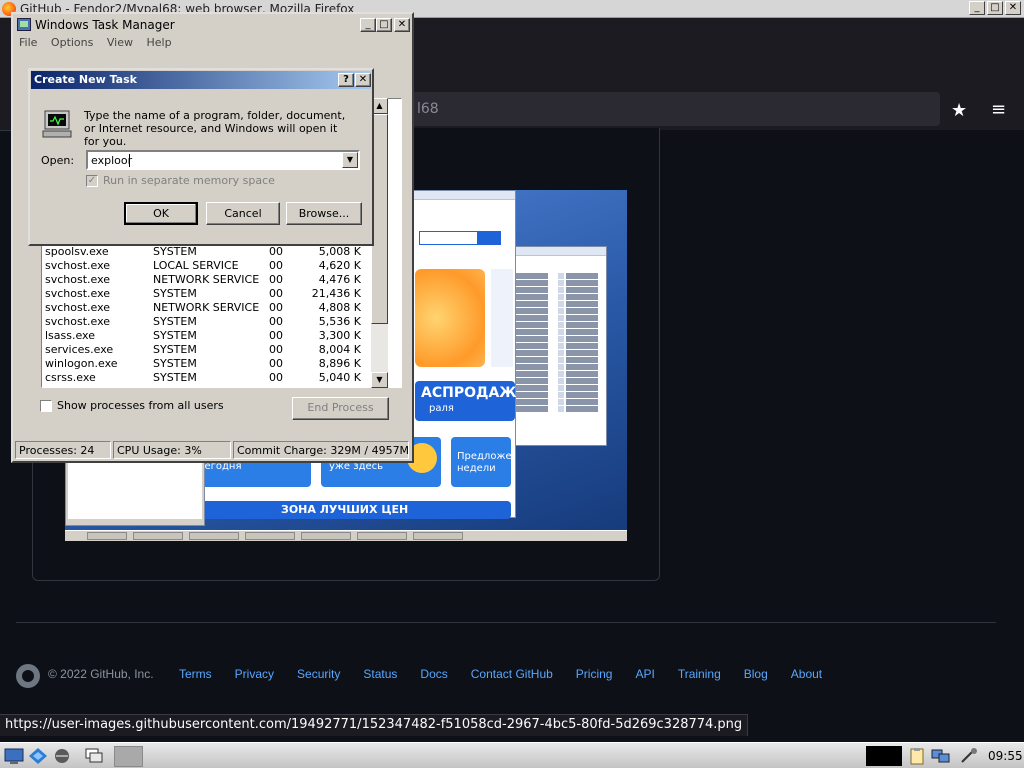  I want to click on footer-link-privacy: Privacy, so click(254, 674).